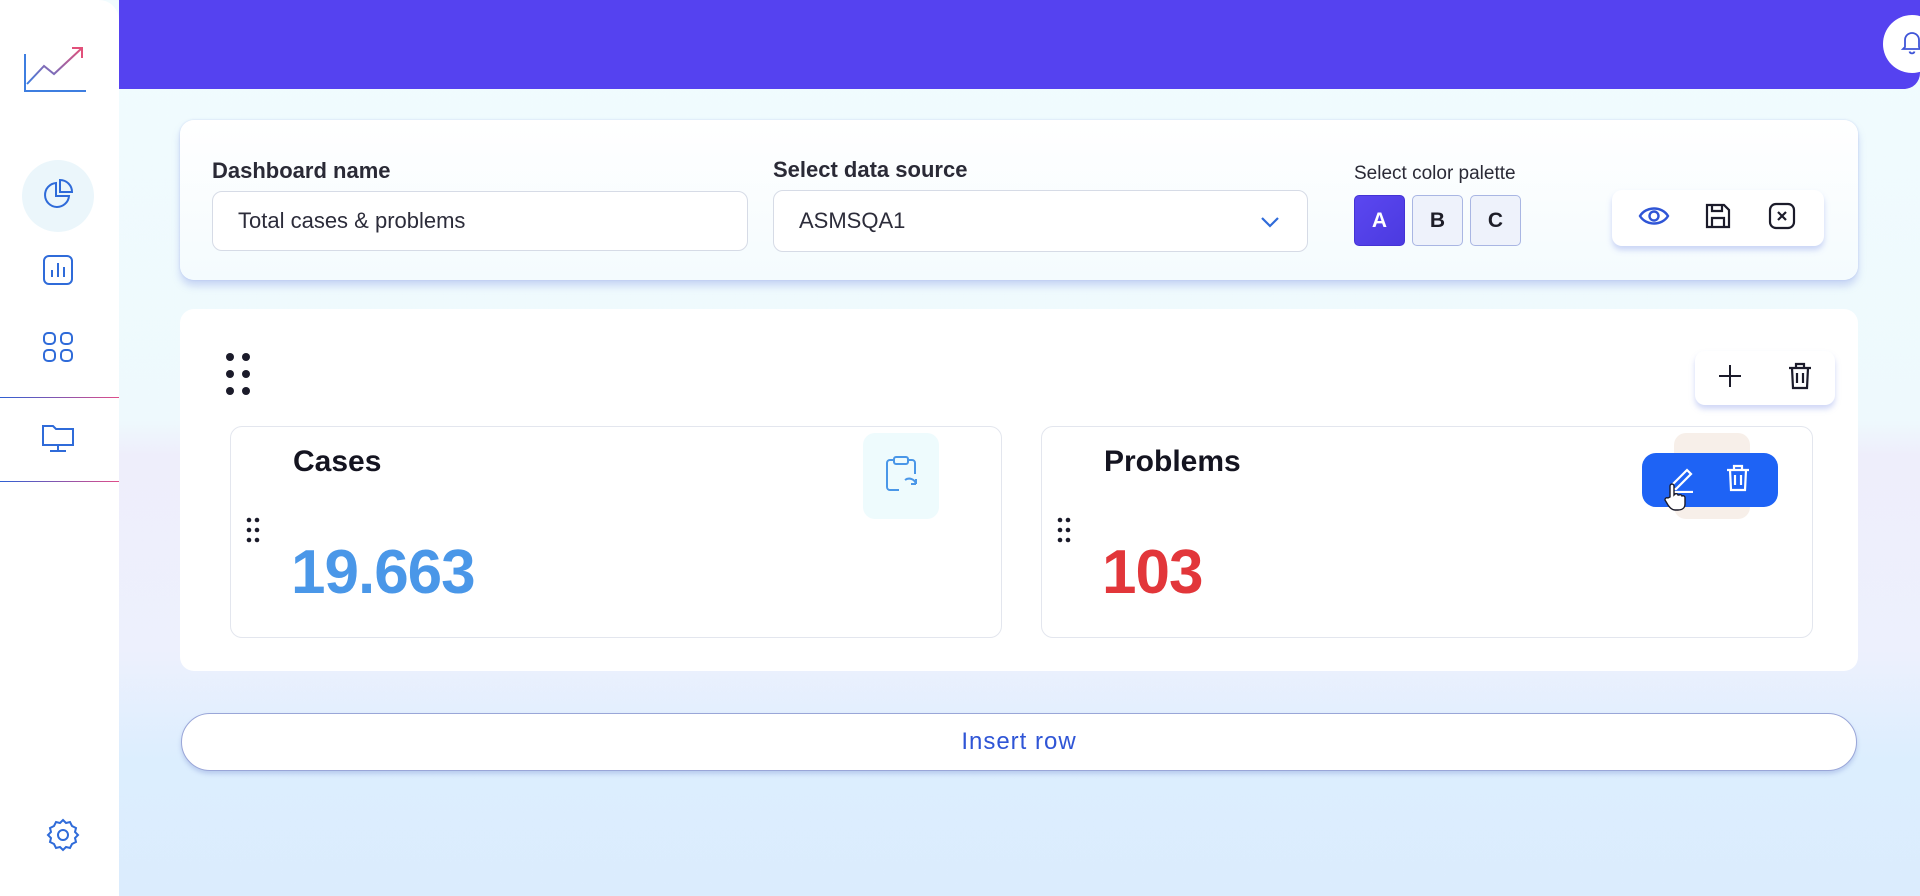  I want to click on dashboard-name-value: Total cases & problems, so click(352, 220).